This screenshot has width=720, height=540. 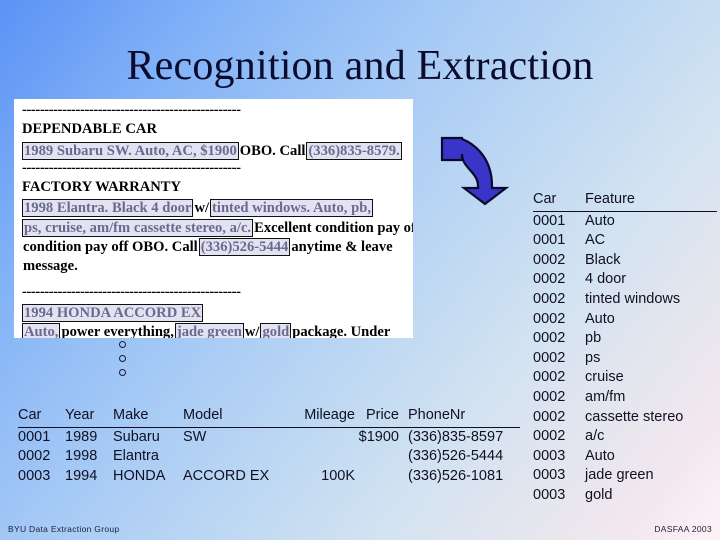 What do you see at coordinates (244, 247) in the screenshot?
I see `extracted-span: (336)526-5444` at bounding box center [244, 247].